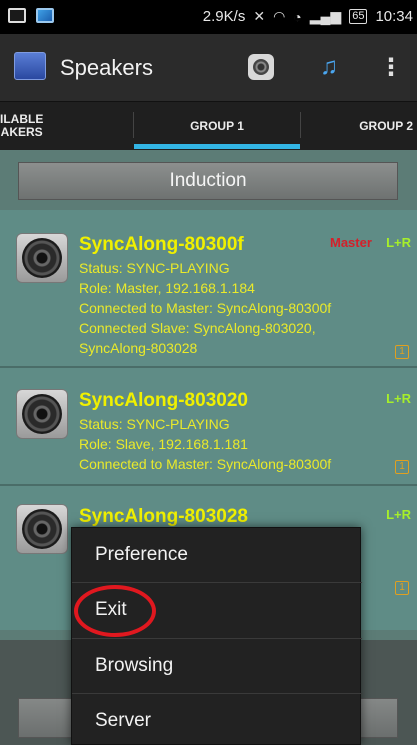 The width and height of the screenshot is (417, 745). Describe the element at coordinates (106, 67) in the screenshot. I see `app-title: Speakers` at that location.